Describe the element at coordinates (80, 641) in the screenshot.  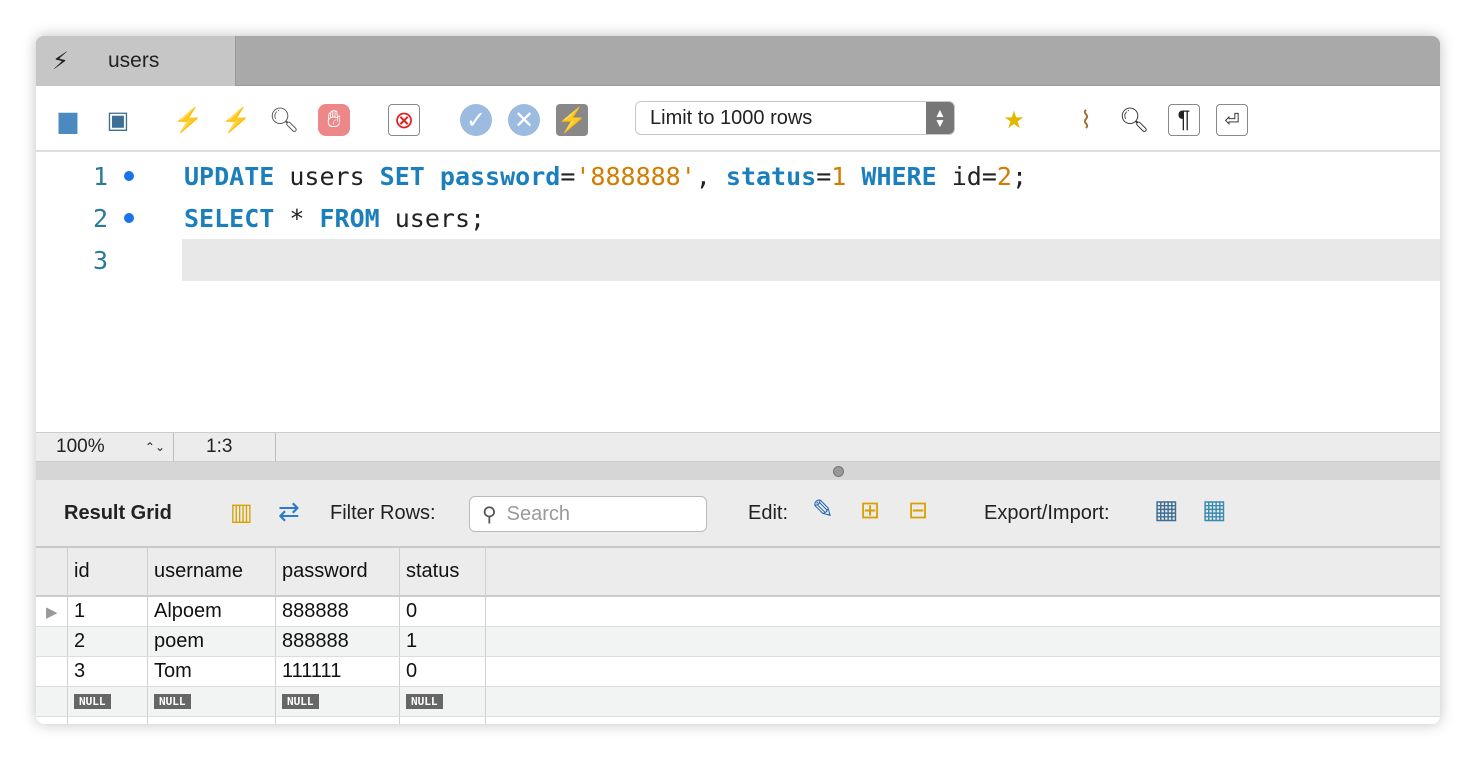
I see `cell-value: 2` at that location.